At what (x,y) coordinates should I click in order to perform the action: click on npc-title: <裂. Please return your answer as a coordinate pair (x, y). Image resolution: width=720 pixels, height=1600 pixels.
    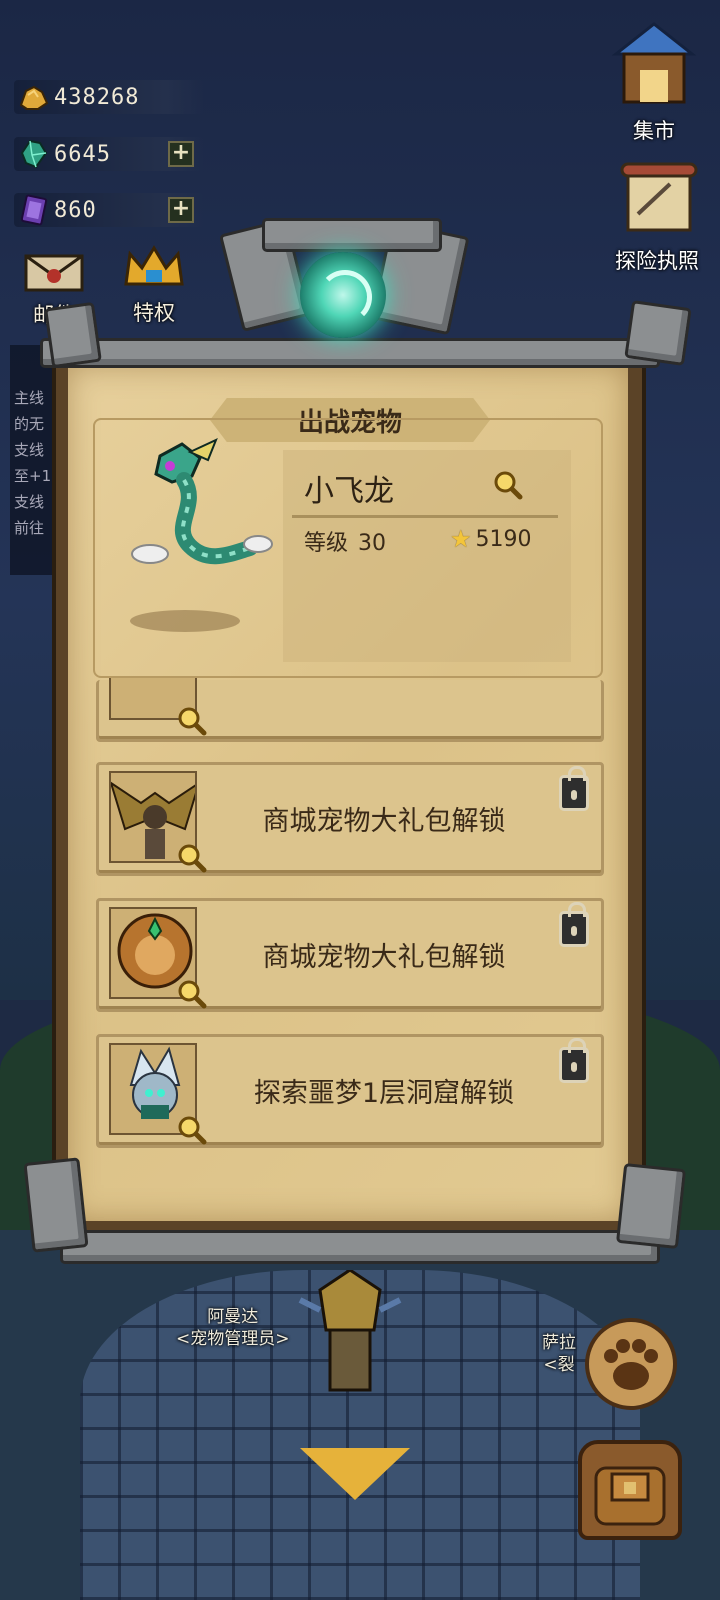
    Looking at the image, I should click on (559, 1365).